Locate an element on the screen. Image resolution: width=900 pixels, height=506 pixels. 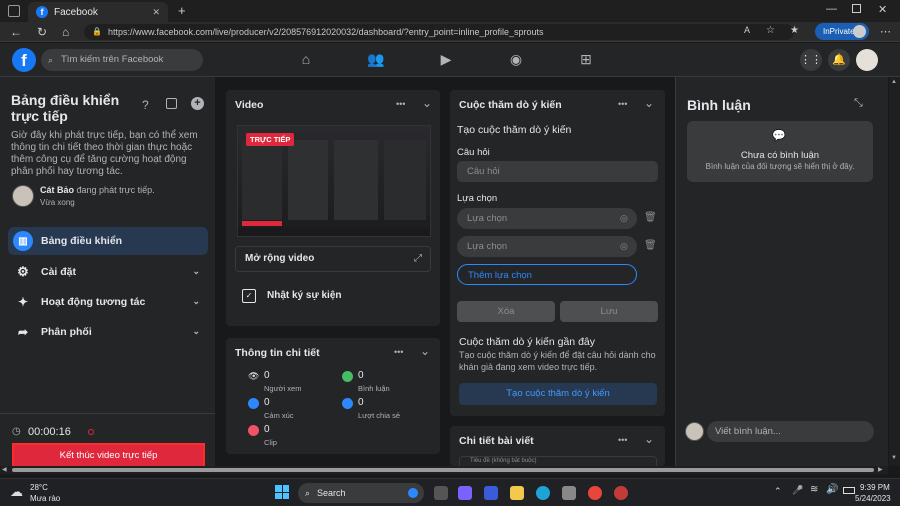
inprivate-badge: InPrivate is located at coordinates (842, 31).